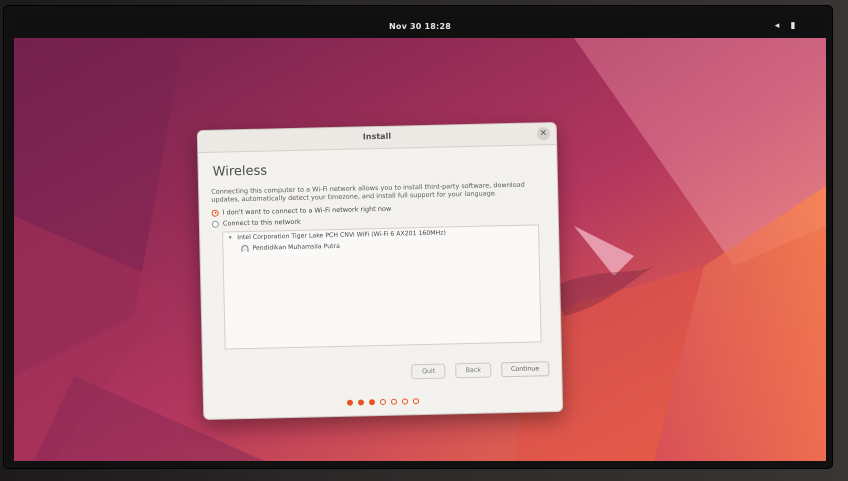 The height and width of the screenshot is (481, 848). Describe the element at coordinates (230, 237) in the screenshot. I see `expander-icon: ▾` at that location.